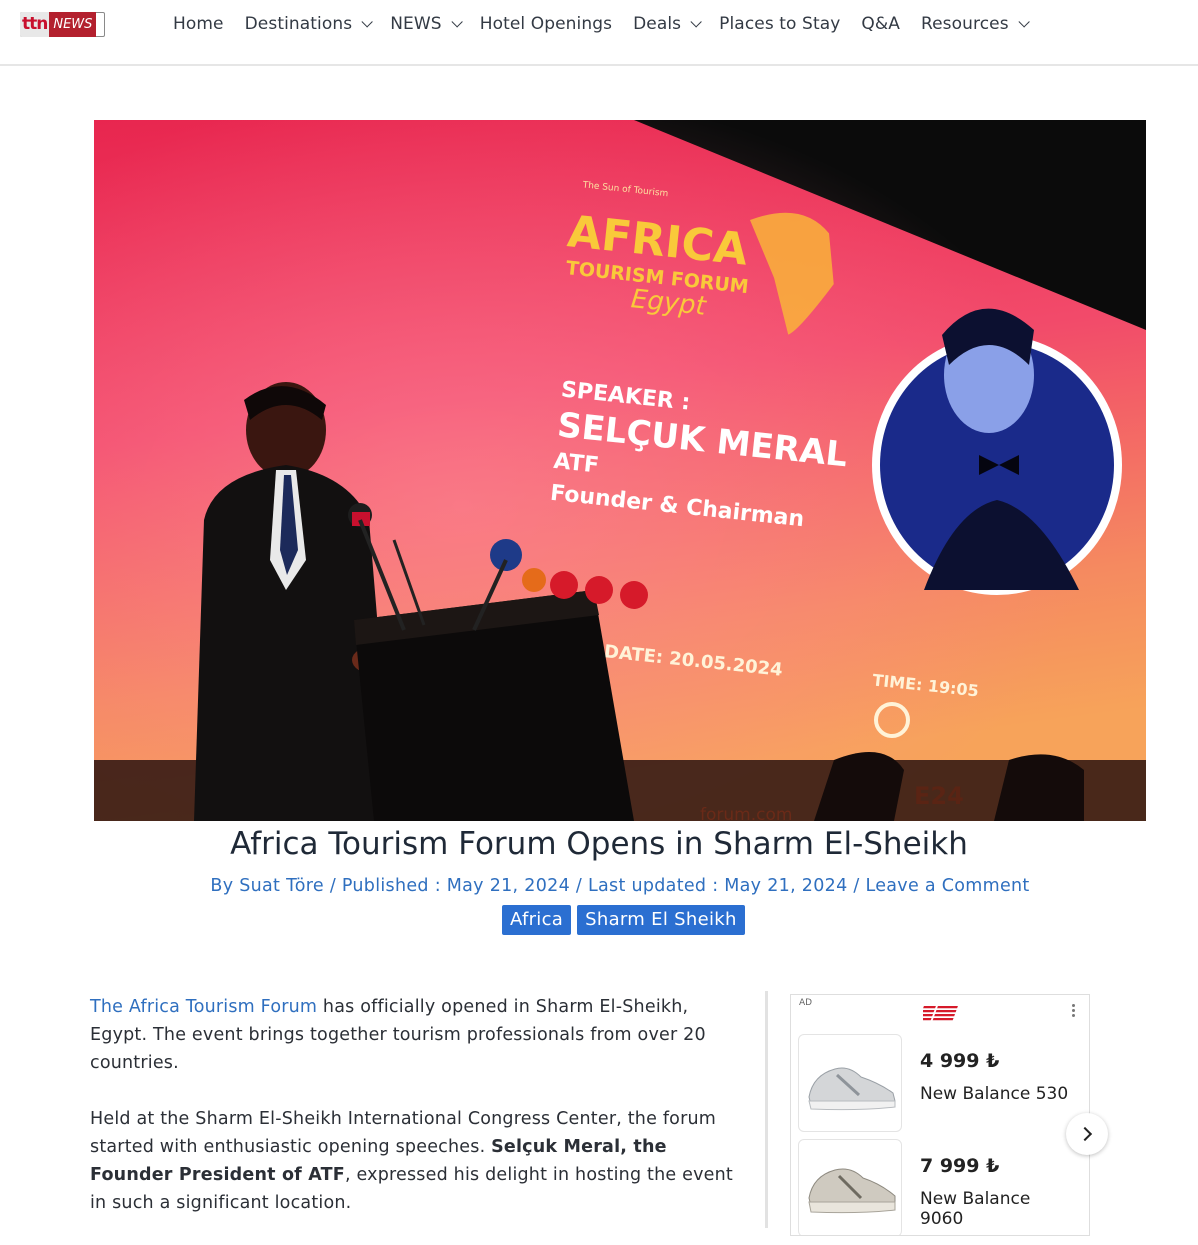 The image size is (1198, 1245). What do you see at coordinates (657, 24) in the screenshot?
I see `nav-label: Deals` at bounding box center [657, 24].